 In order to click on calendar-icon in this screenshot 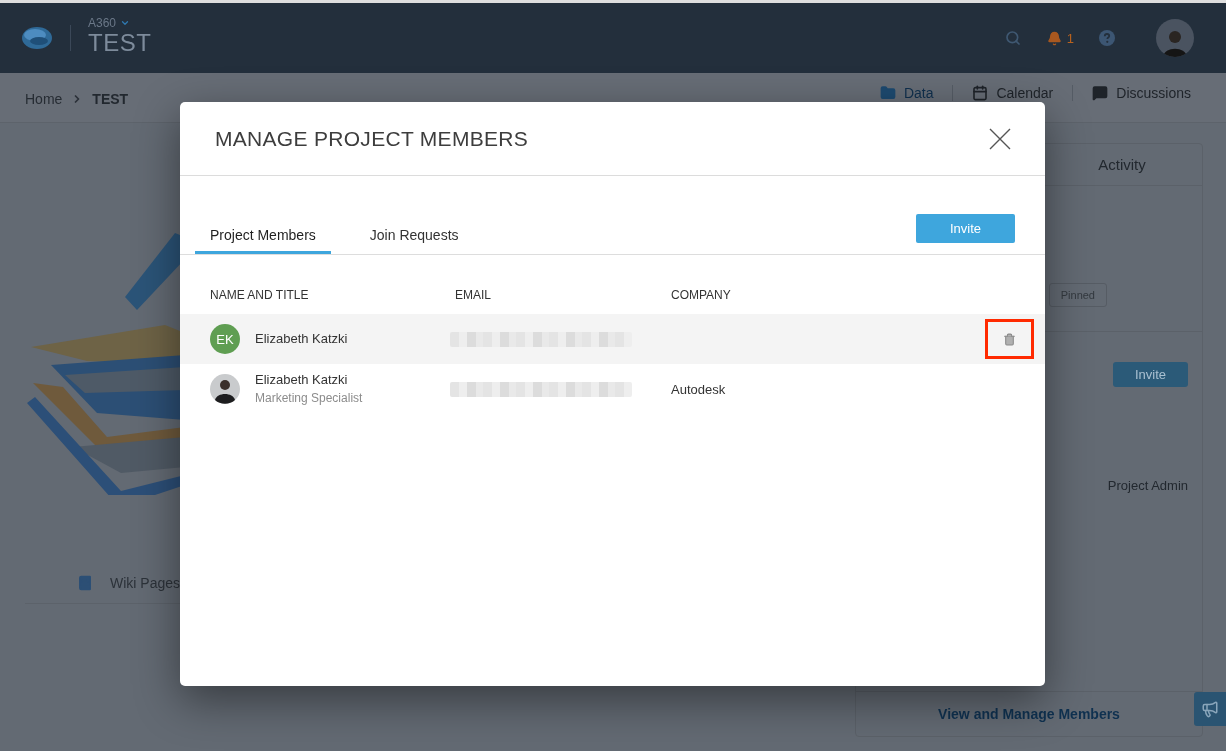, I will do `click(980, 93)`.